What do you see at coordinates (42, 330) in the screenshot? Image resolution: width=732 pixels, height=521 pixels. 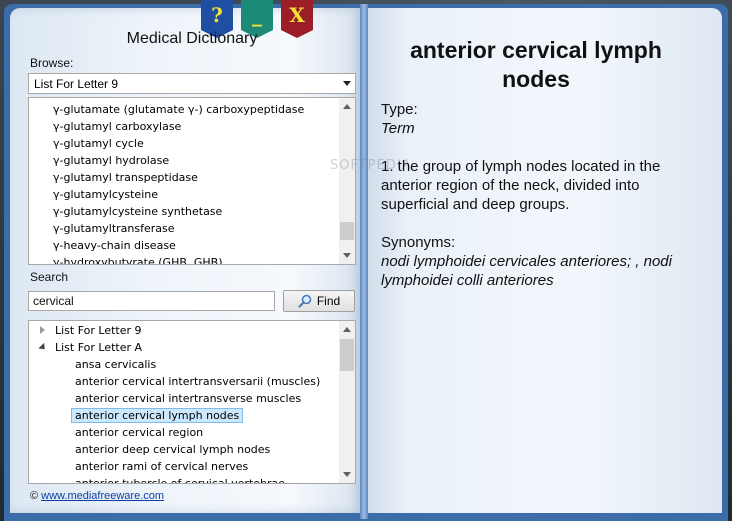 I see `chevron-right-icon` at bounding box center [42, 330].